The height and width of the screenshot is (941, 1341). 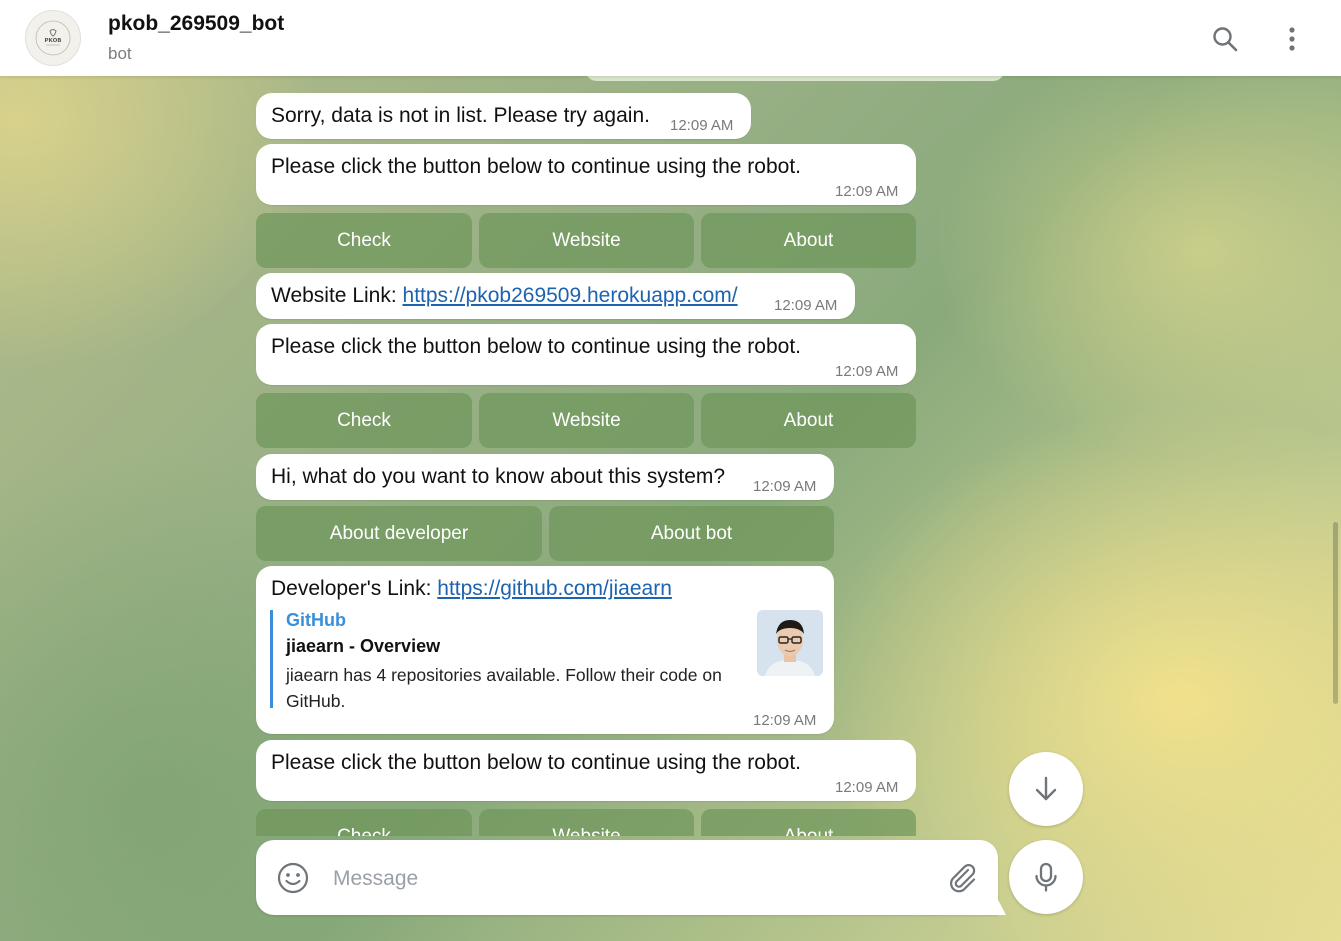 I want to click on voice-record-button, so click(x=1046, y=877).